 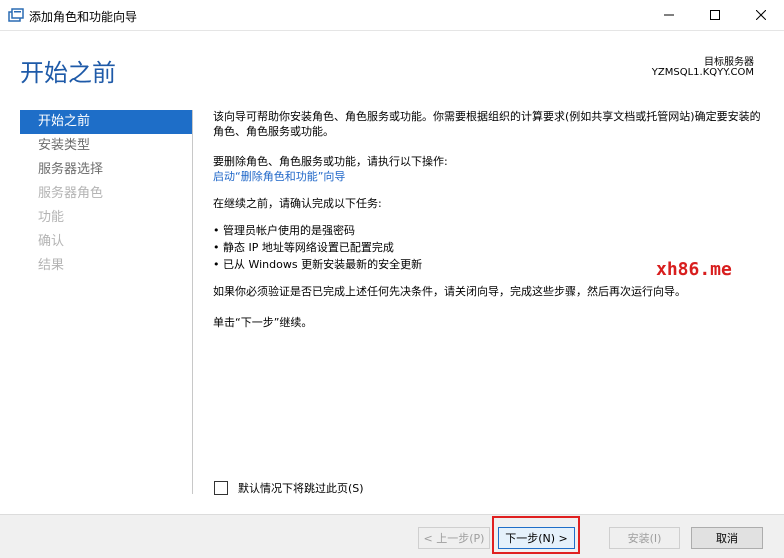 What do you see at coordinates (71, 193) in the screenshot?
I see `nav-step-server-roles: 服务器角色` at bounding box center [71, 193].